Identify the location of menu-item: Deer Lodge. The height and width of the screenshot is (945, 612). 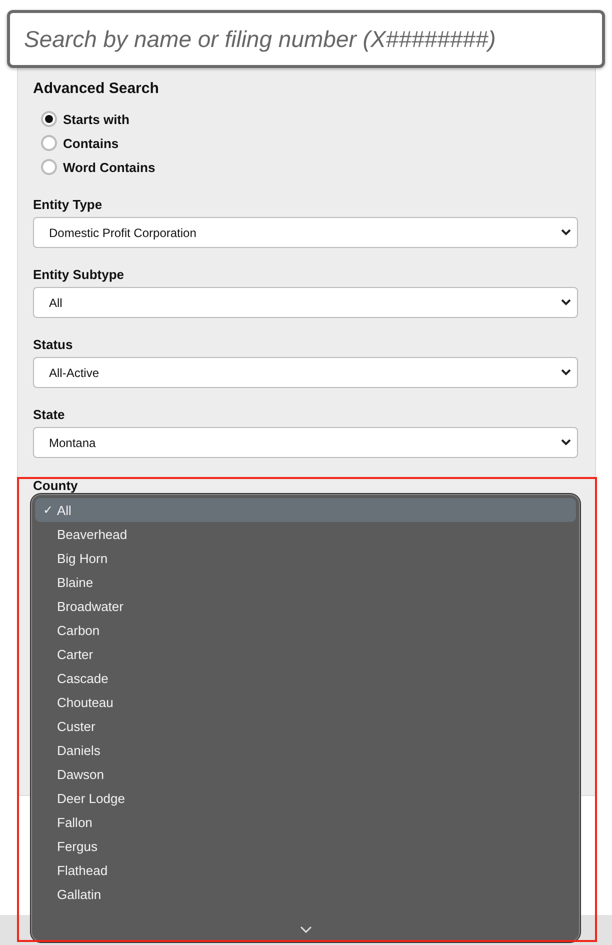
(305, 798).